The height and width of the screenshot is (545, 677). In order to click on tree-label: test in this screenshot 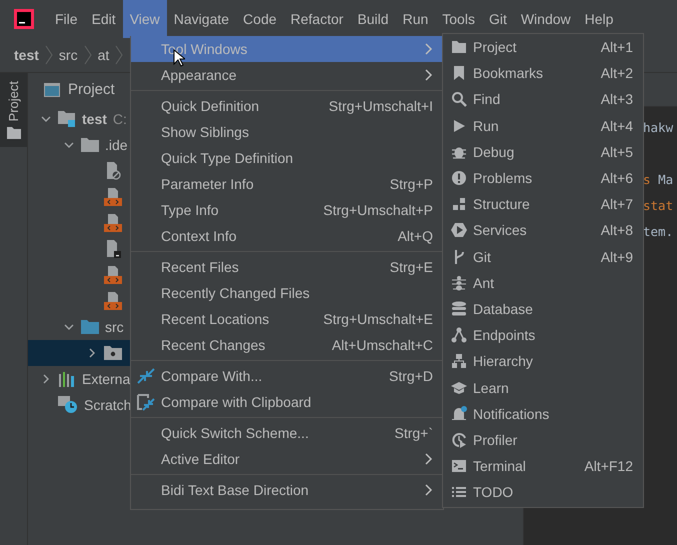, I will do `click(94, 119)`.